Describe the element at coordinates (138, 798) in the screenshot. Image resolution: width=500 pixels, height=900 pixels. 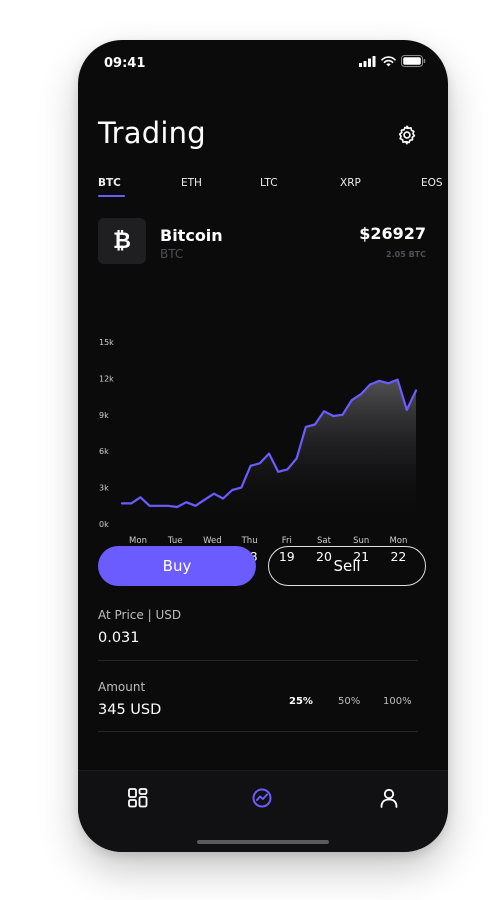
I see `dashboard-icon` at that location.